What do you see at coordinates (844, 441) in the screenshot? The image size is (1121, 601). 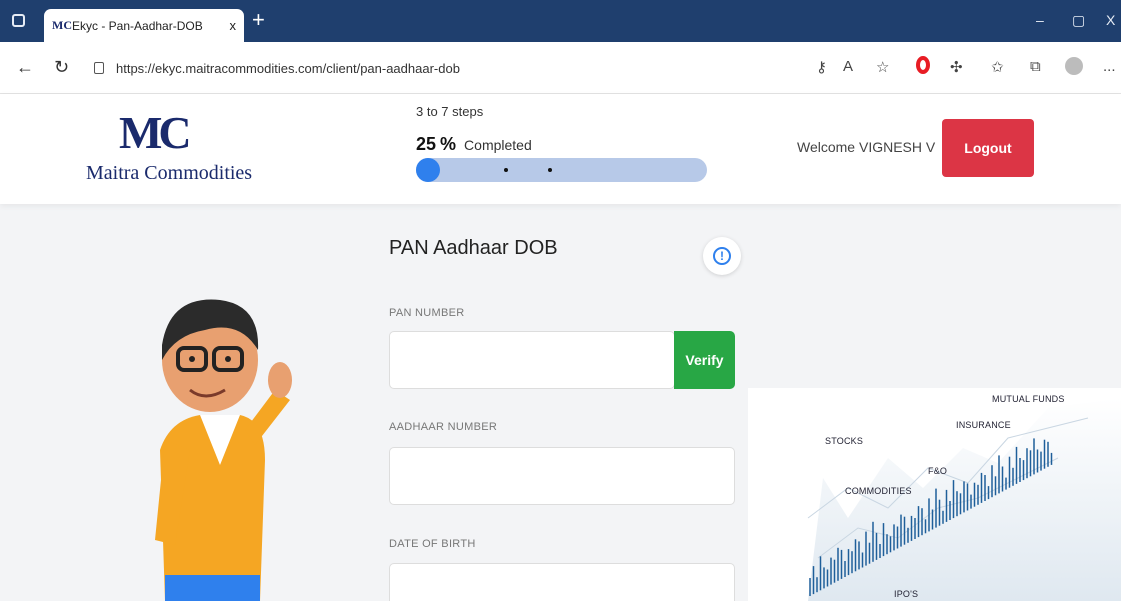 I see `stocks-label: STOCKS` at bounding box center [844, 441].